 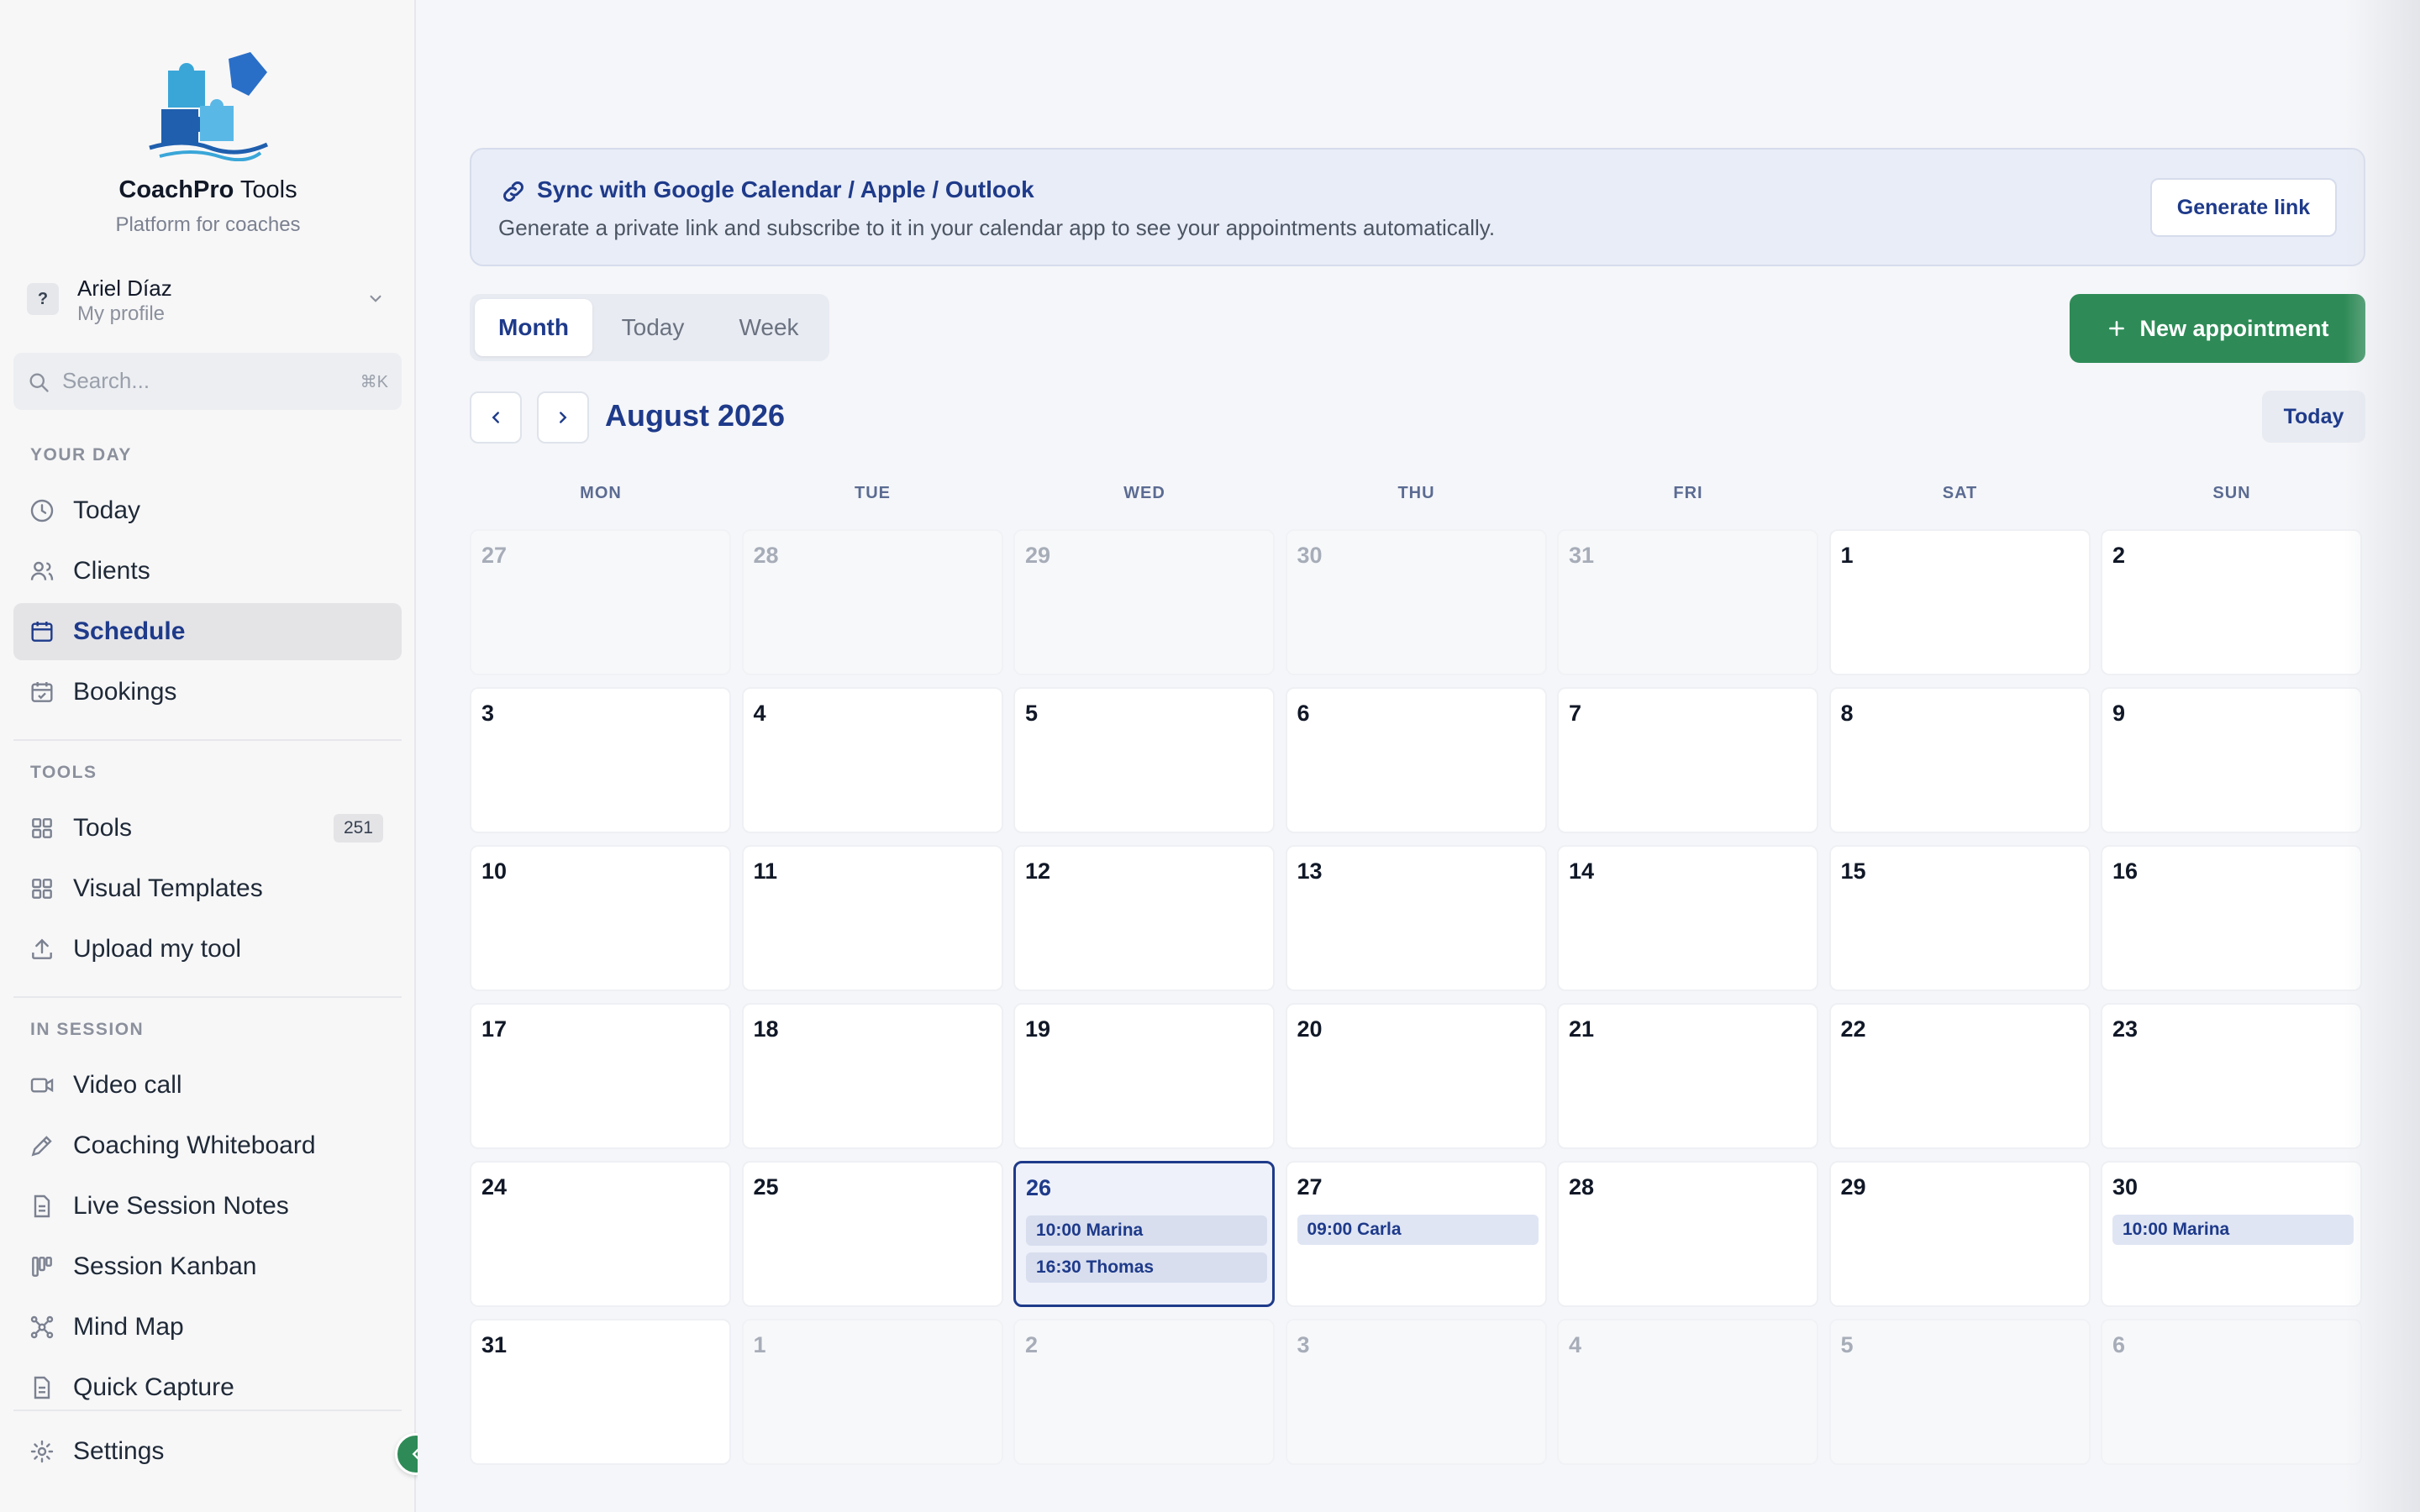 What do you see at coordinates (765, 871) in the screenshot?
I see `day-number: 11` at bounding box center [765, 871].